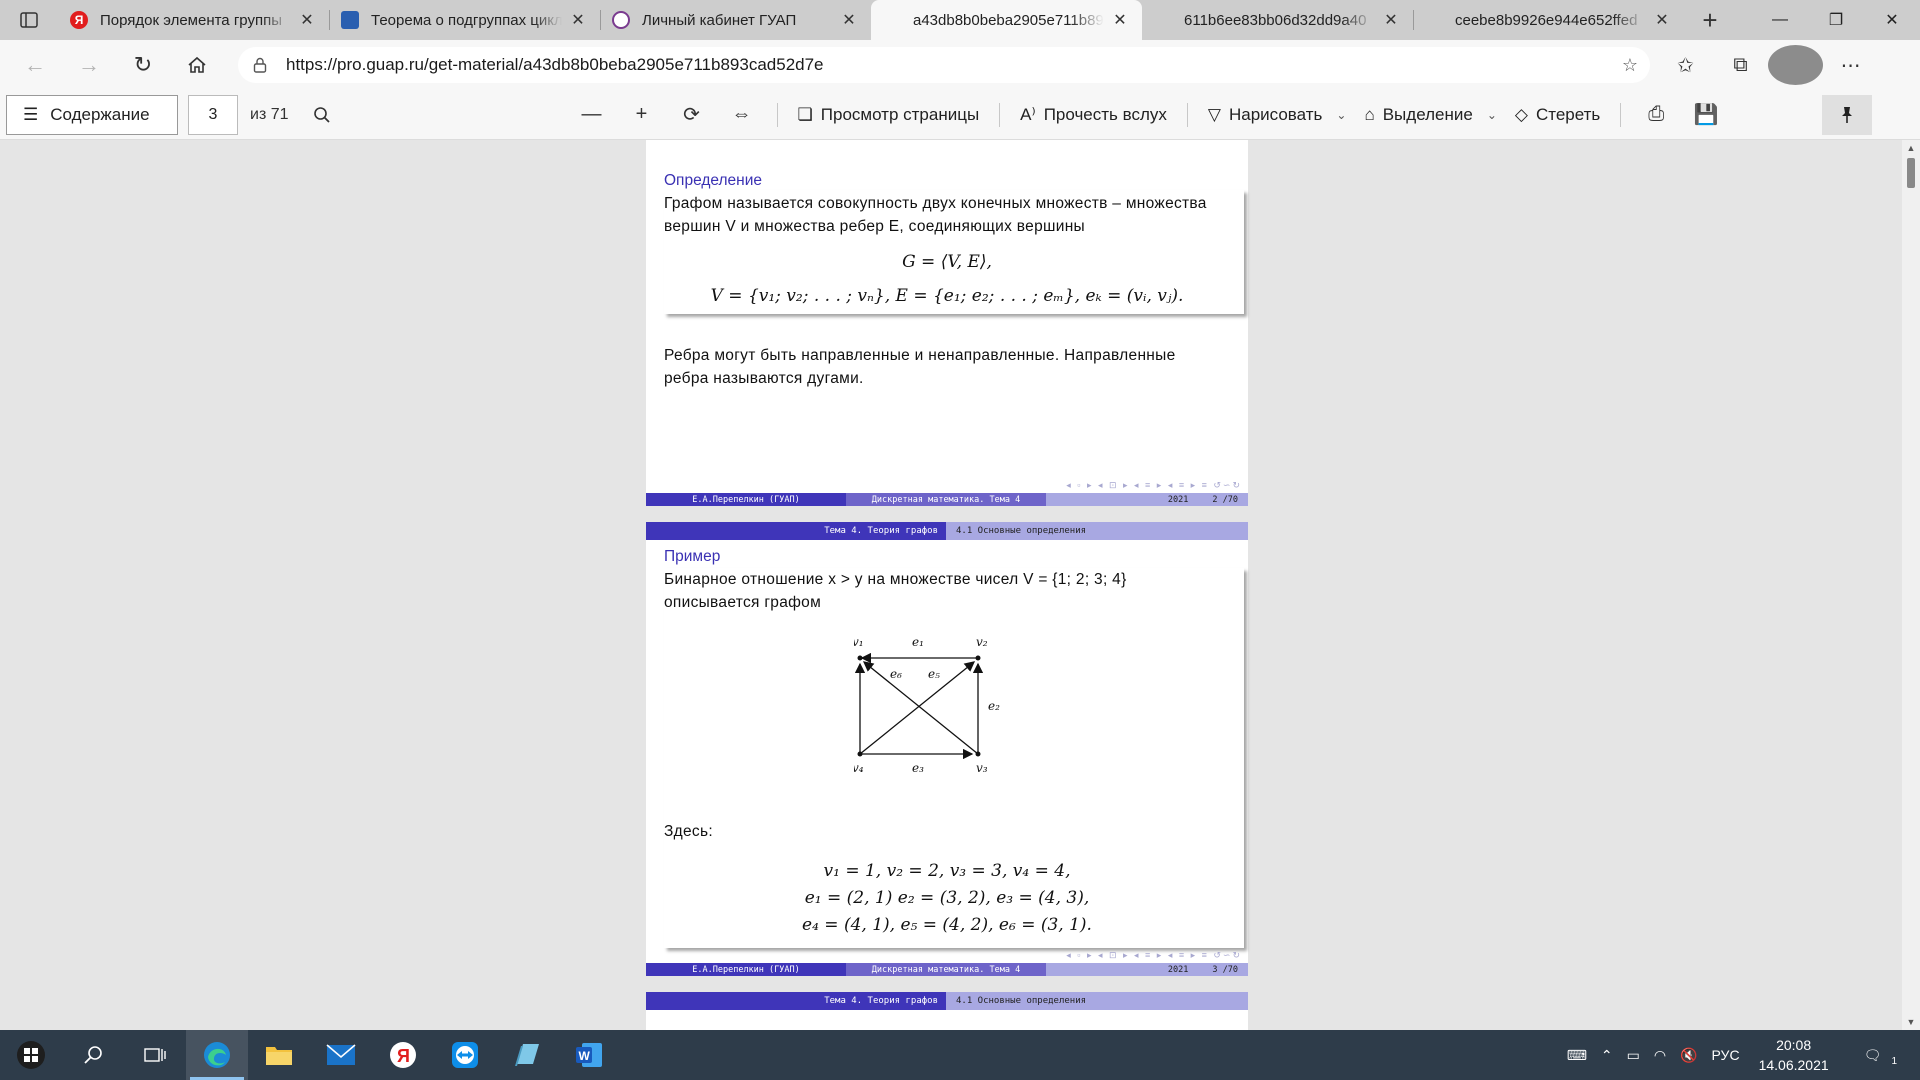 This screenshot has height=1080, width=1920. What do you see at coordinates (92, 114) in the screenshot?
I see `contents-button: ☰ Содержание` at bounding box center [92, 114].